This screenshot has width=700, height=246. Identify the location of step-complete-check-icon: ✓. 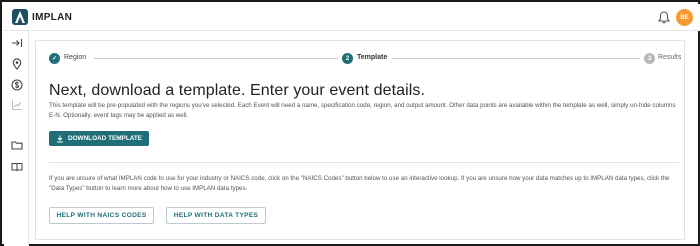
(54, 58).